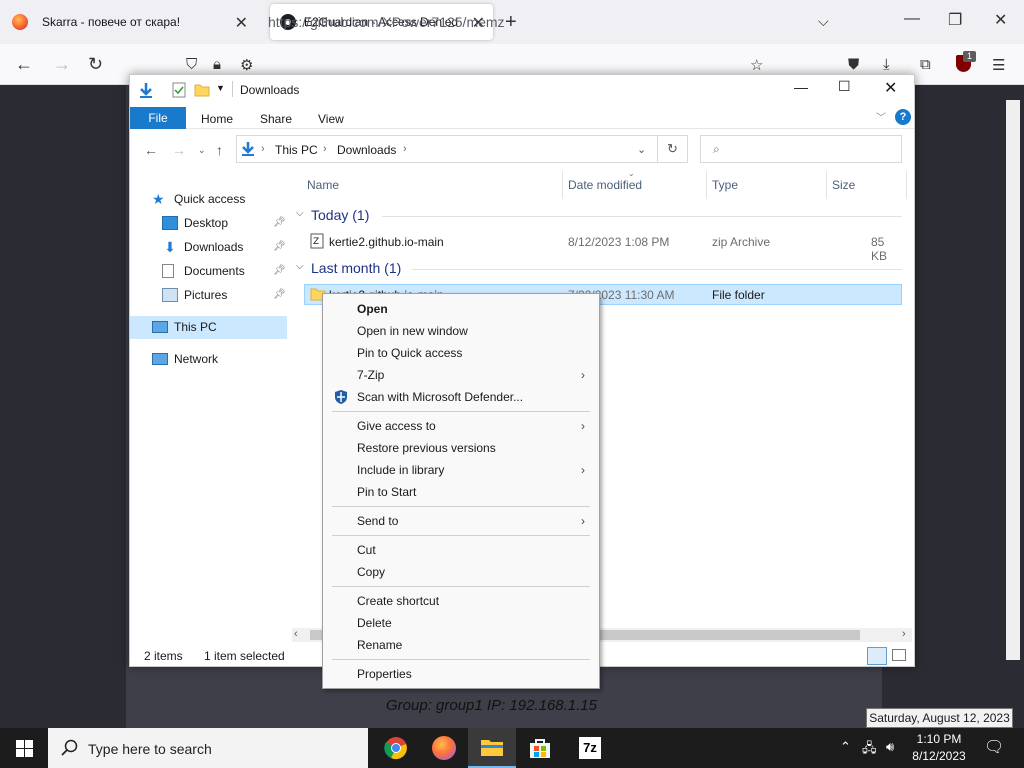  What do you see at coordinates (823, 21) in the screenshot?
I see `chevron-down-icon: ⌵` at bounding box center [823, 21].